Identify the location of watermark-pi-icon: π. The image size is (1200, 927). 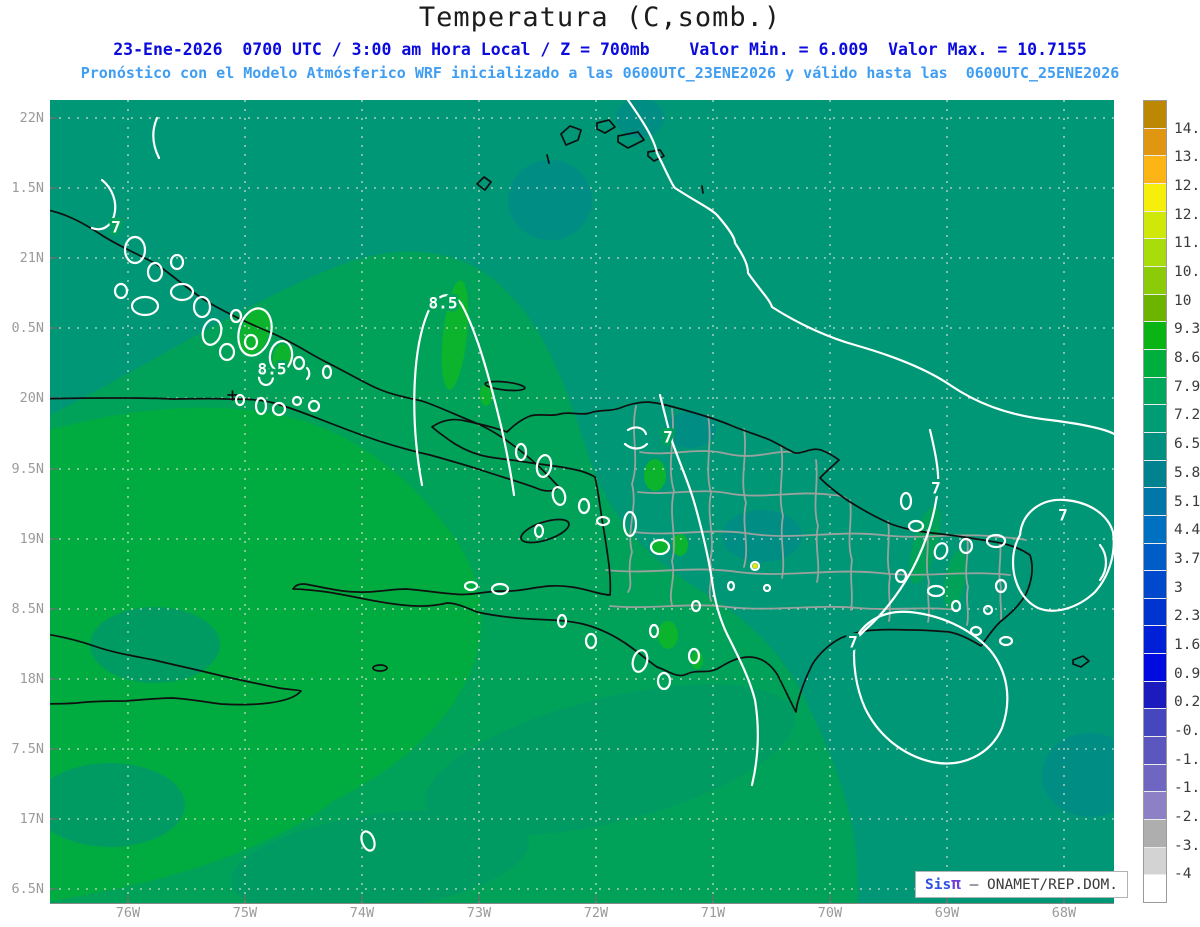
(956, 883).